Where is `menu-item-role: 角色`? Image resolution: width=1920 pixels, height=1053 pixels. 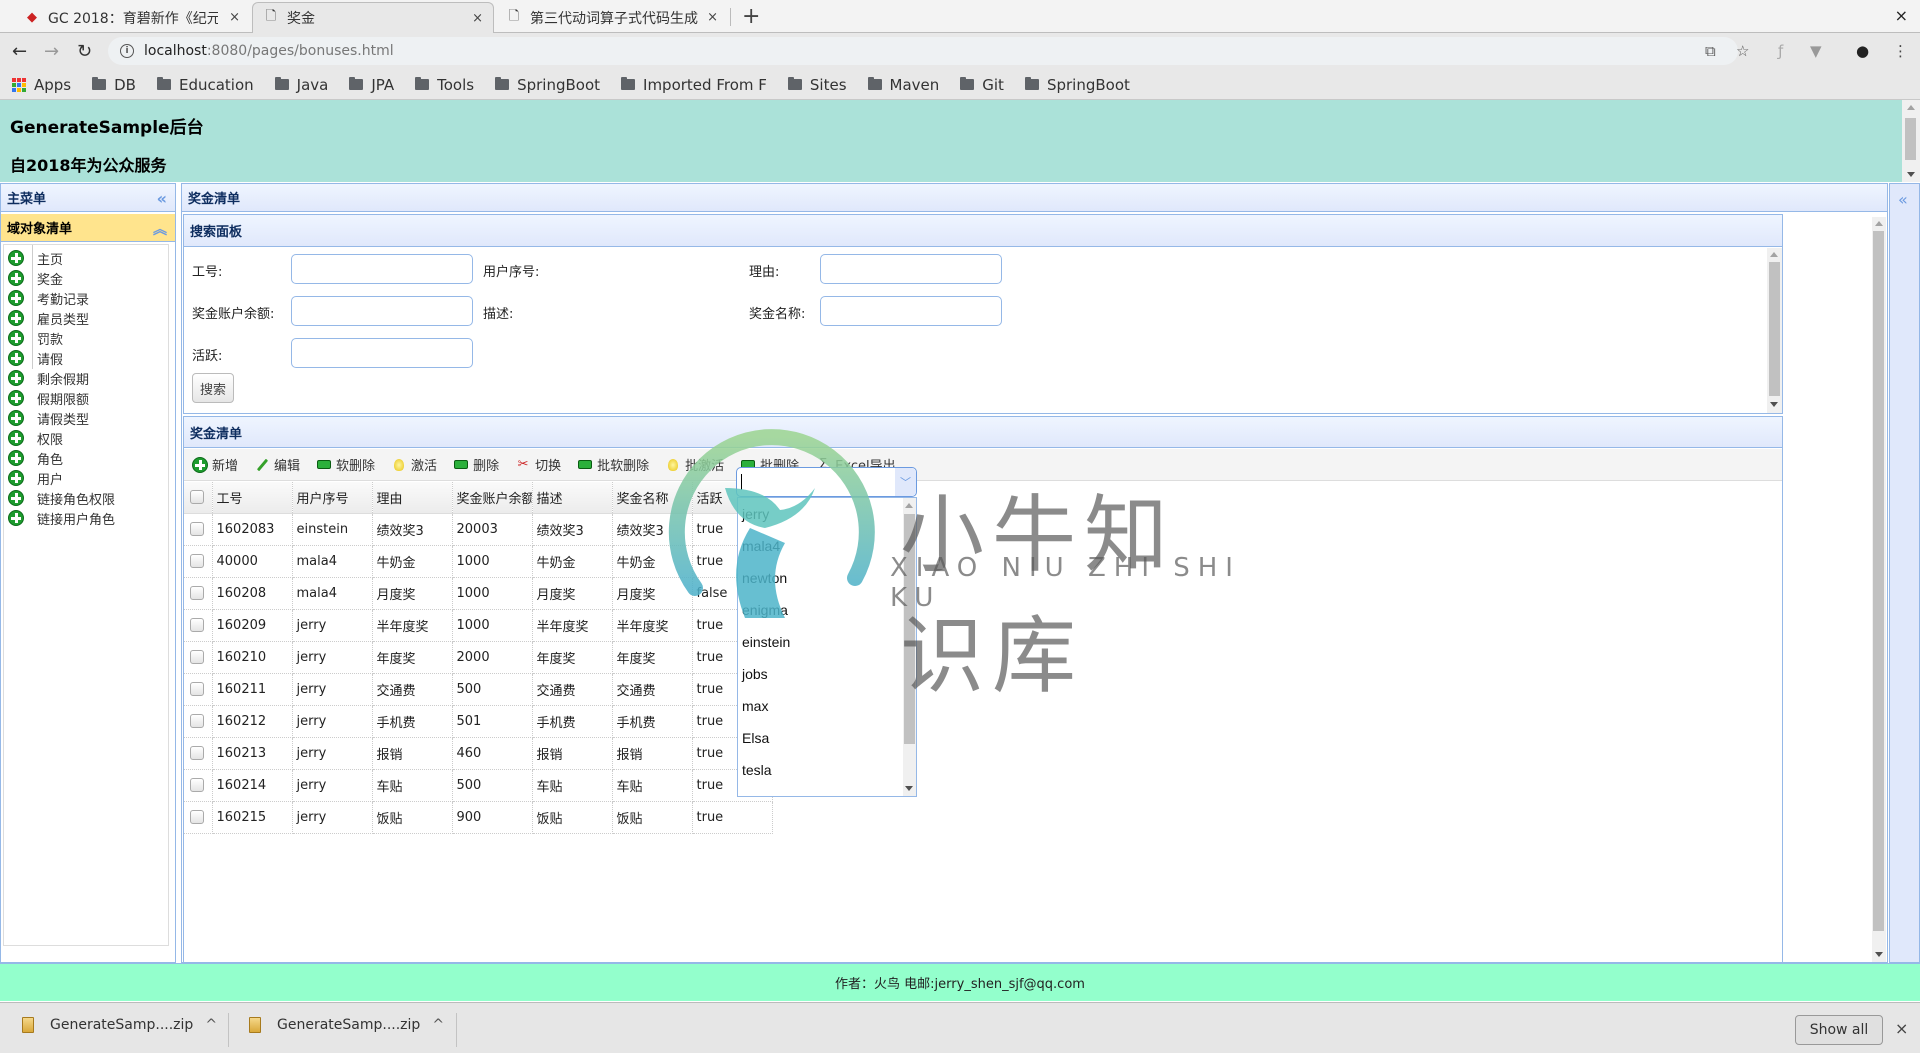
menu-item-role: 角色 is located at coordinates (35, 458).